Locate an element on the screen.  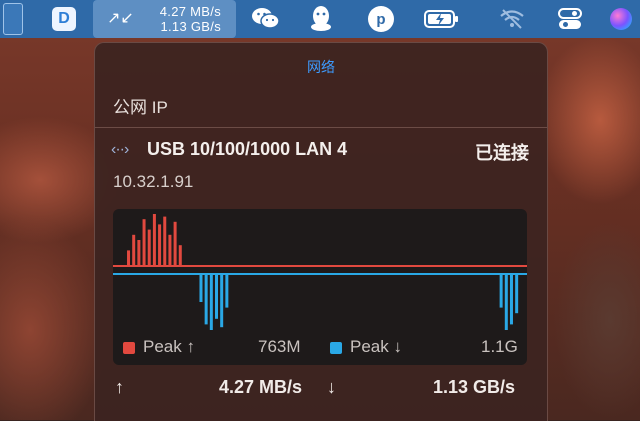
panel-title: 网络 is located at coordinates (321, 67).